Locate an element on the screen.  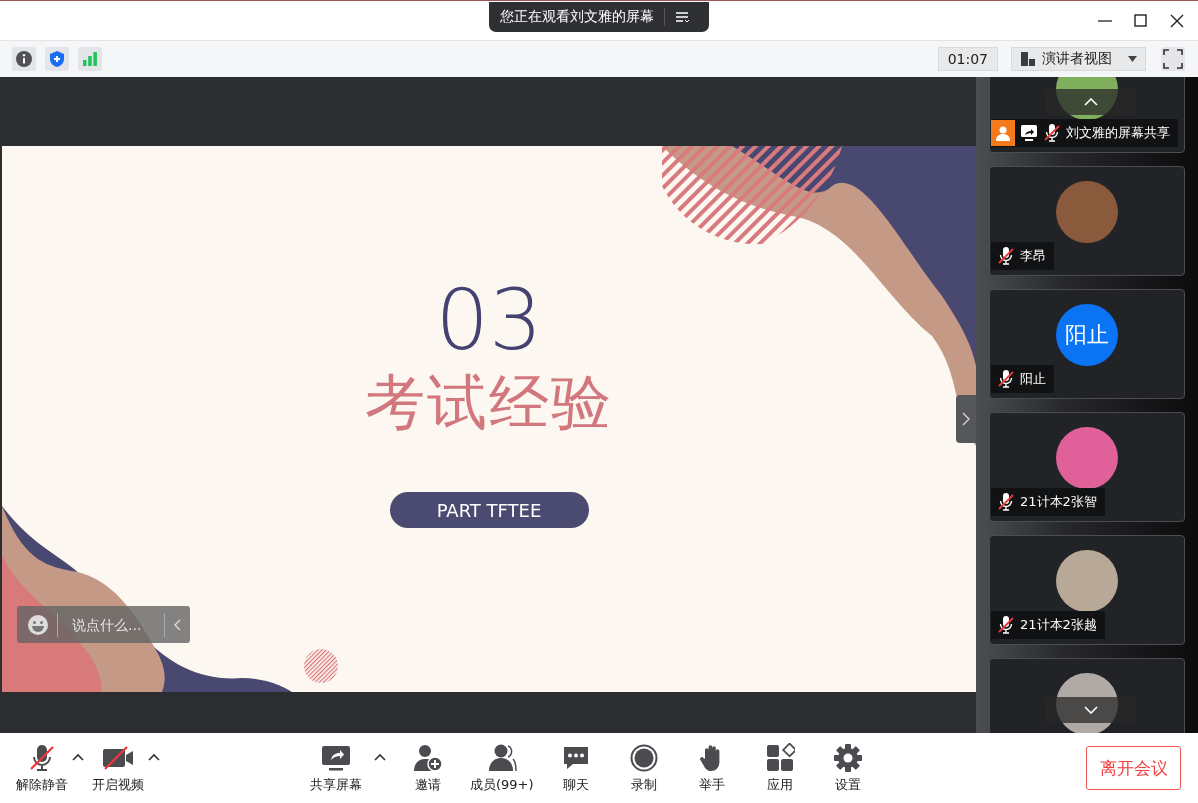
chevron-up-icon is located at coordinates (1091, 102).